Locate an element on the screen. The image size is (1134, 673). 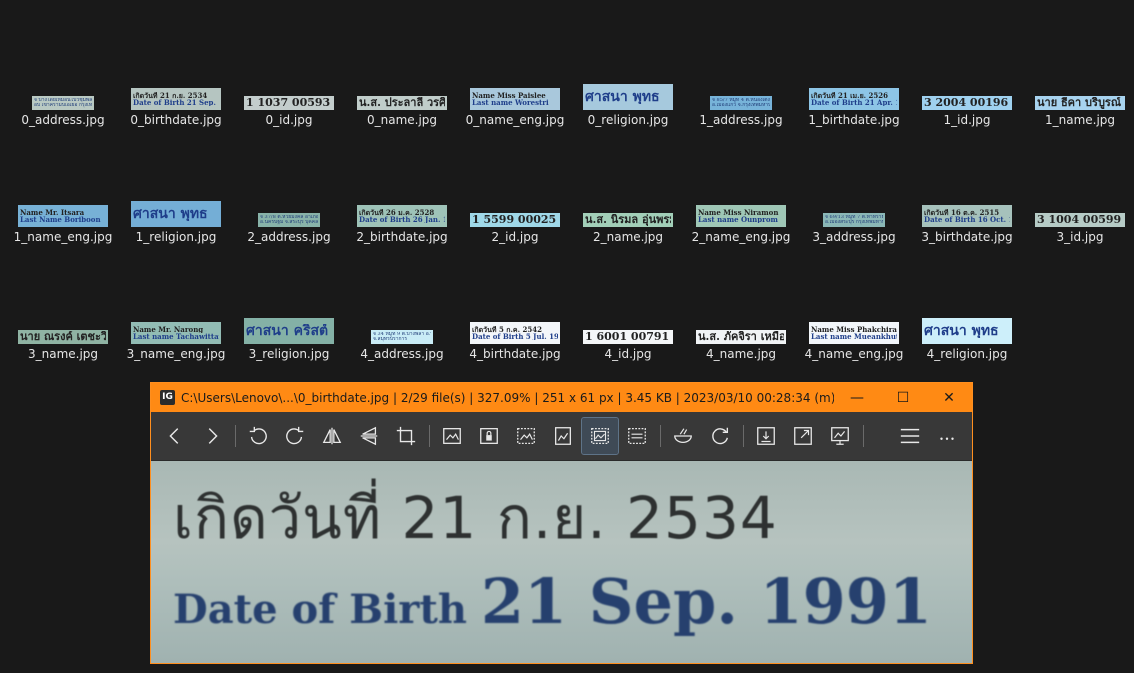
thumbnail-text: น.ส. นิรมล อุ่นพรม is located at coordinates (628, 220).